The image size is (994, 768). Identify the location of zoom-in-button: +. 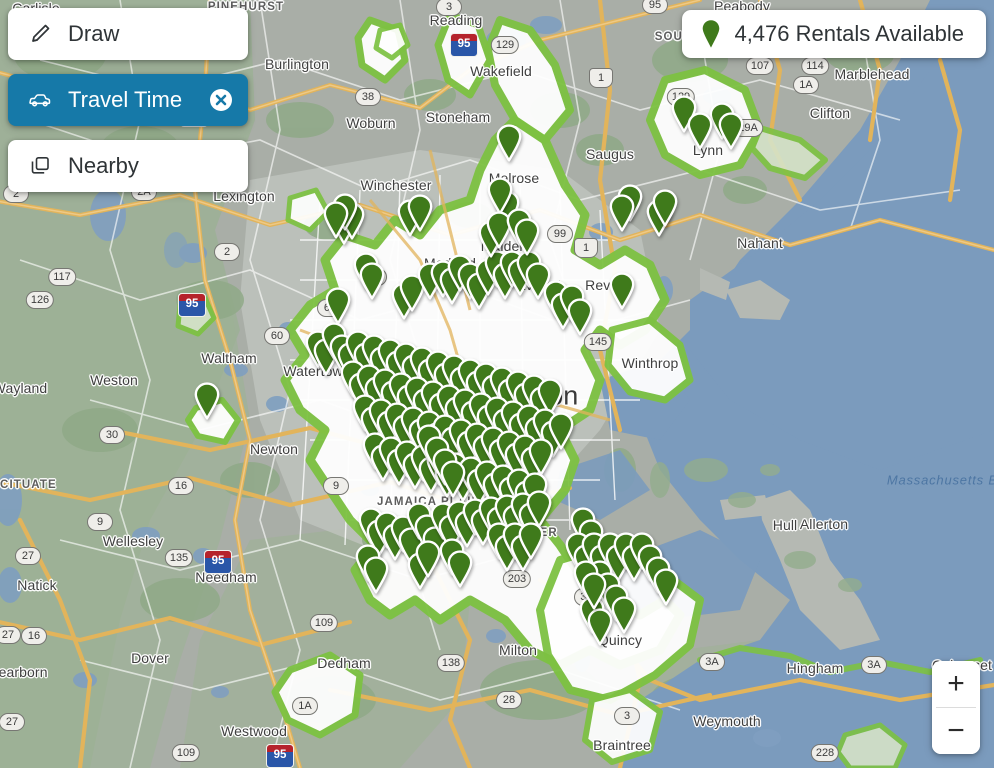
(956, 684).